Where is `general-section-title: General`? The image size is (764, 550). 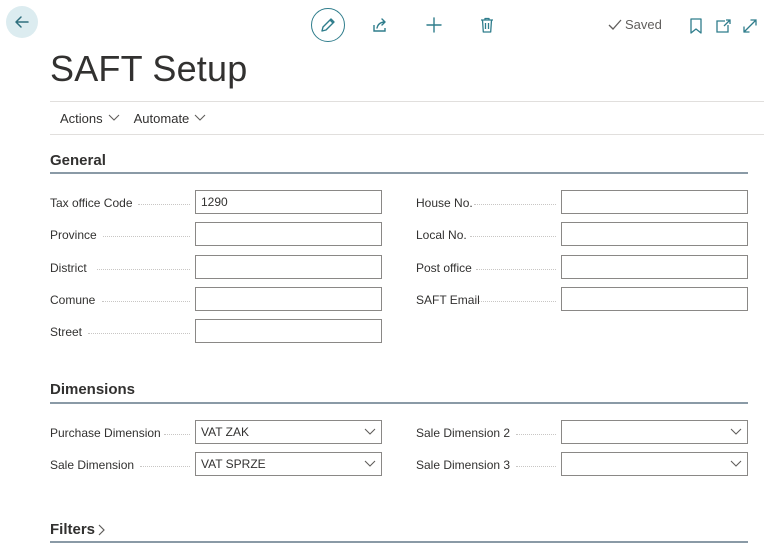 general-section-title: General is located at coordinates (78, 160).